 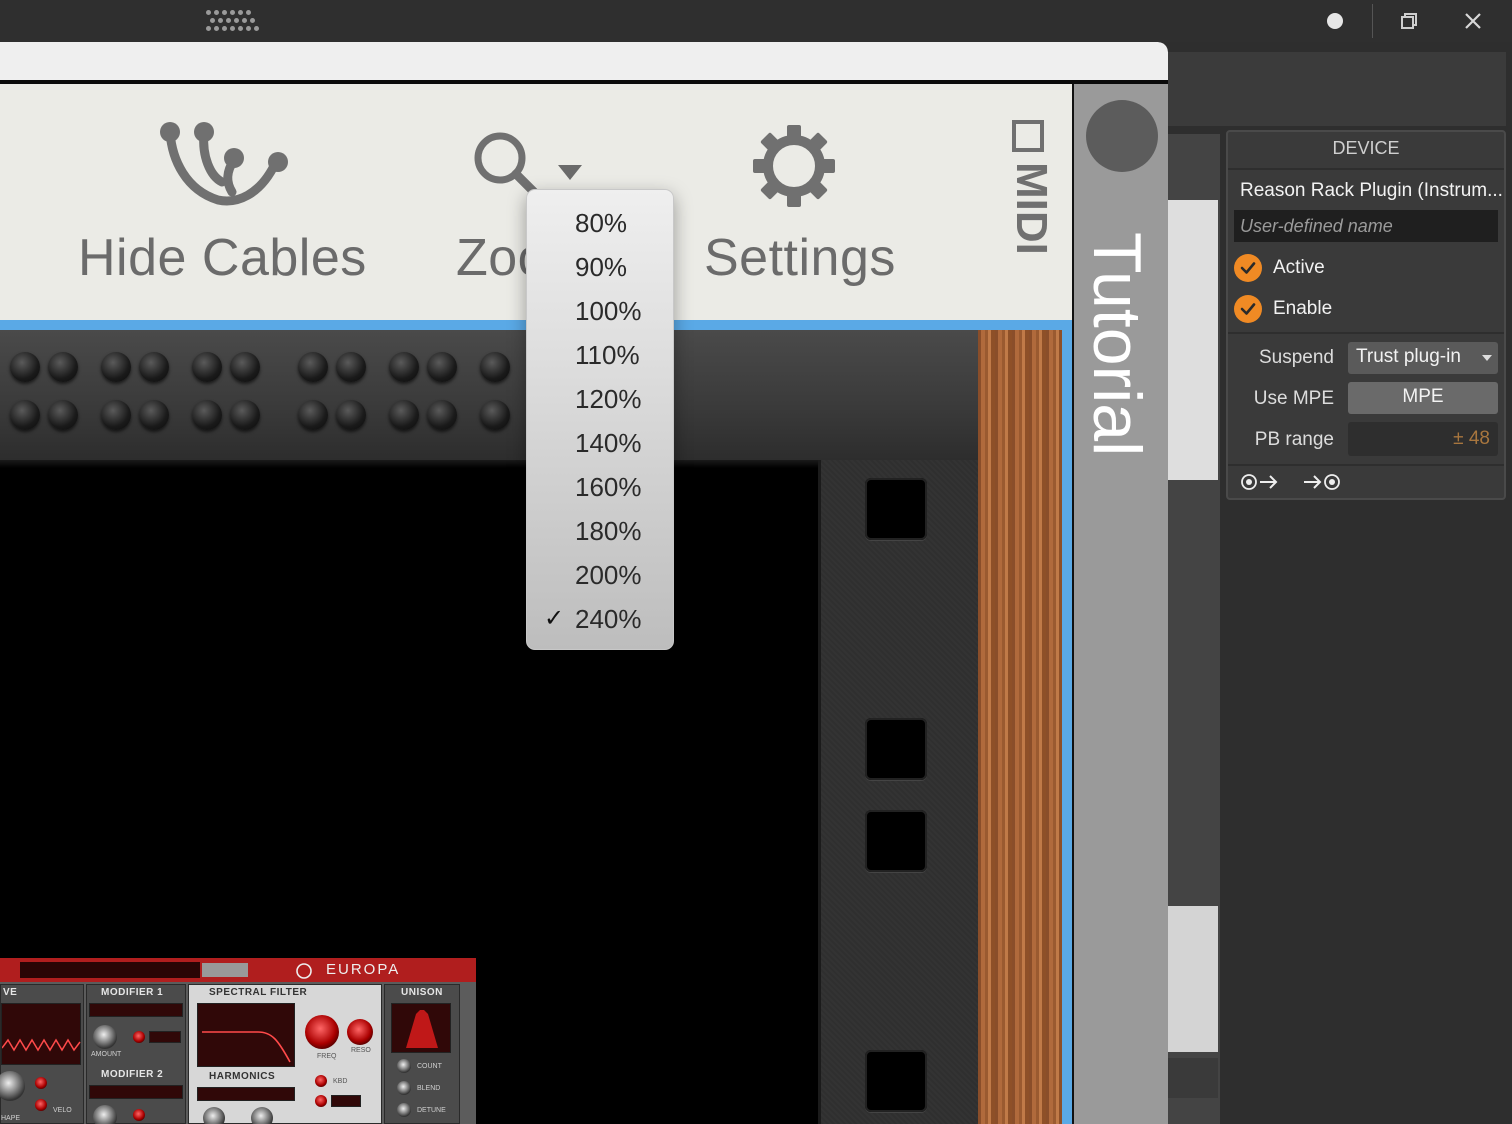 I want to click on patch-controls, so click(x=225, y=970).